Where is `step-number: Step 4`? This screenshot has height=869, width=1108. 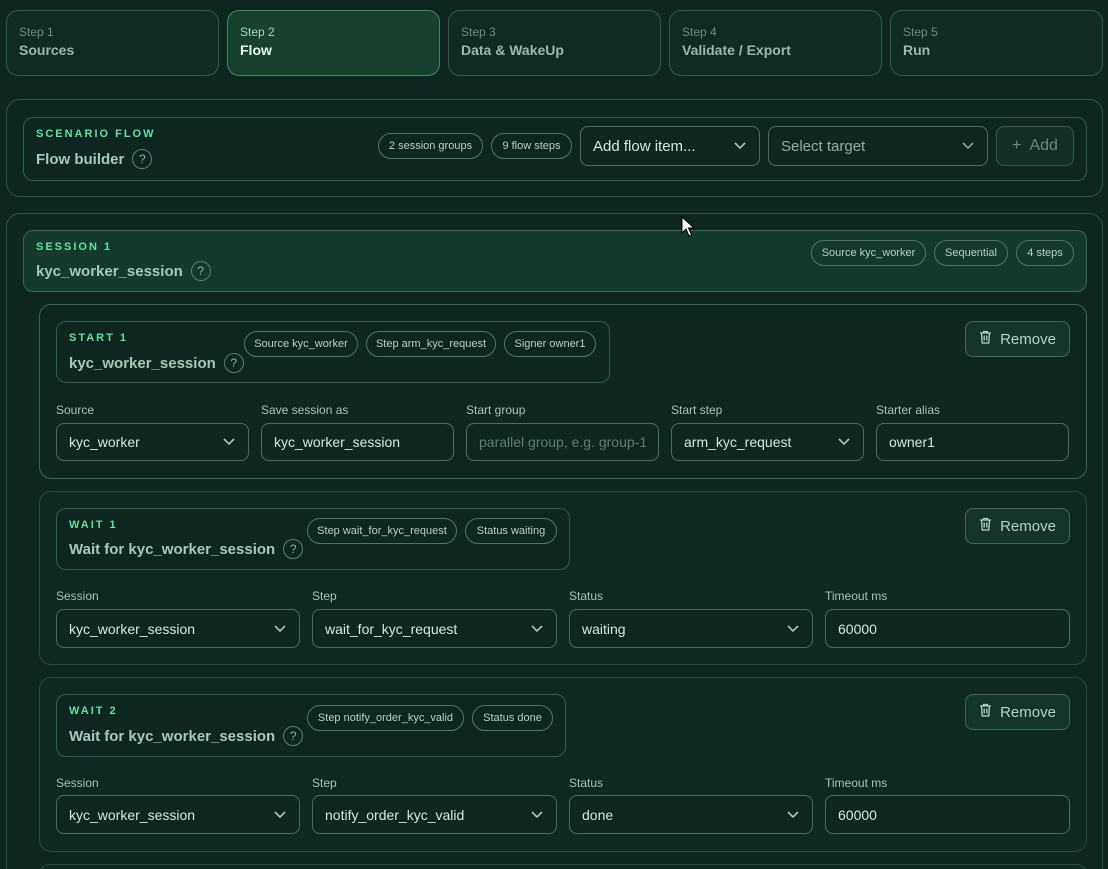 step-number: Step 4 is located at coordinates (699, 32).